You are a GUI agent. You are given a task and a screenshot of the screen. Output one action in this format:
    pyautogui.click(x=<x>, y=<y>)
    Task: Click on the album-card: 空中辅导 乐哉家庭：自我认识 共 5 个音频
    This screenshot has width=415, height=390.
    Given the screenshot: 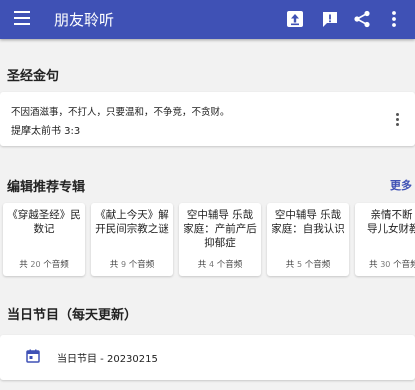 What is the action you would take?
    pyautogui.click(x=308, y=239)
    